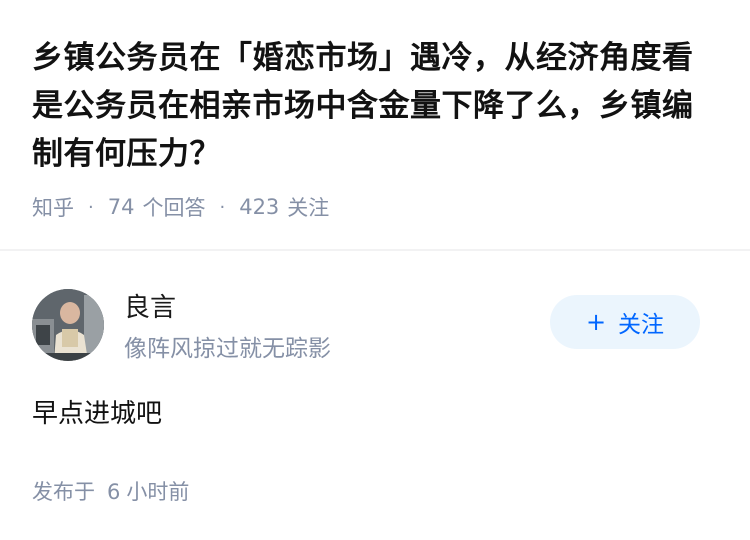 This screenshot has height=540, width=750. Describe the element at coordinates (150, 305) in the screenshot. I see `author-name: 良言` at that location.